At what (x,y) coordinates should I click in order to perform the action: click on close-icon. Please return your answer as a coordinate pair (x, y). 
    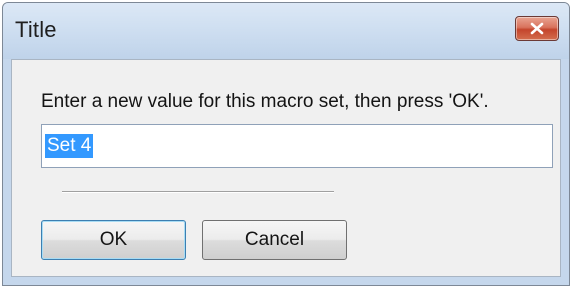
    Looking at the image, I should click on (537, 28).